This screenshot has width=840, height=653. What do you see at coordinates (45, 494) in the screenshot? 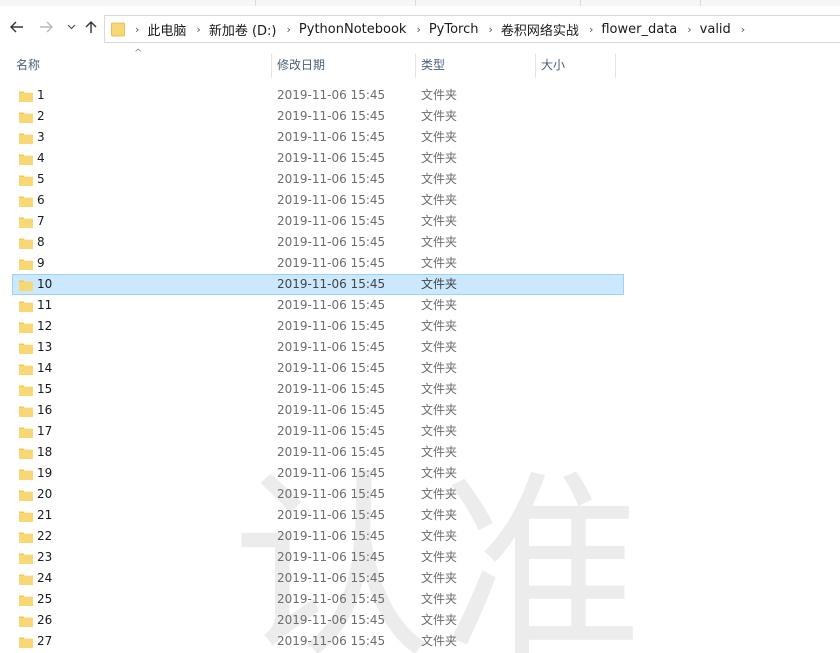
I see `file-name: 20` at bounding box center [45, 494].